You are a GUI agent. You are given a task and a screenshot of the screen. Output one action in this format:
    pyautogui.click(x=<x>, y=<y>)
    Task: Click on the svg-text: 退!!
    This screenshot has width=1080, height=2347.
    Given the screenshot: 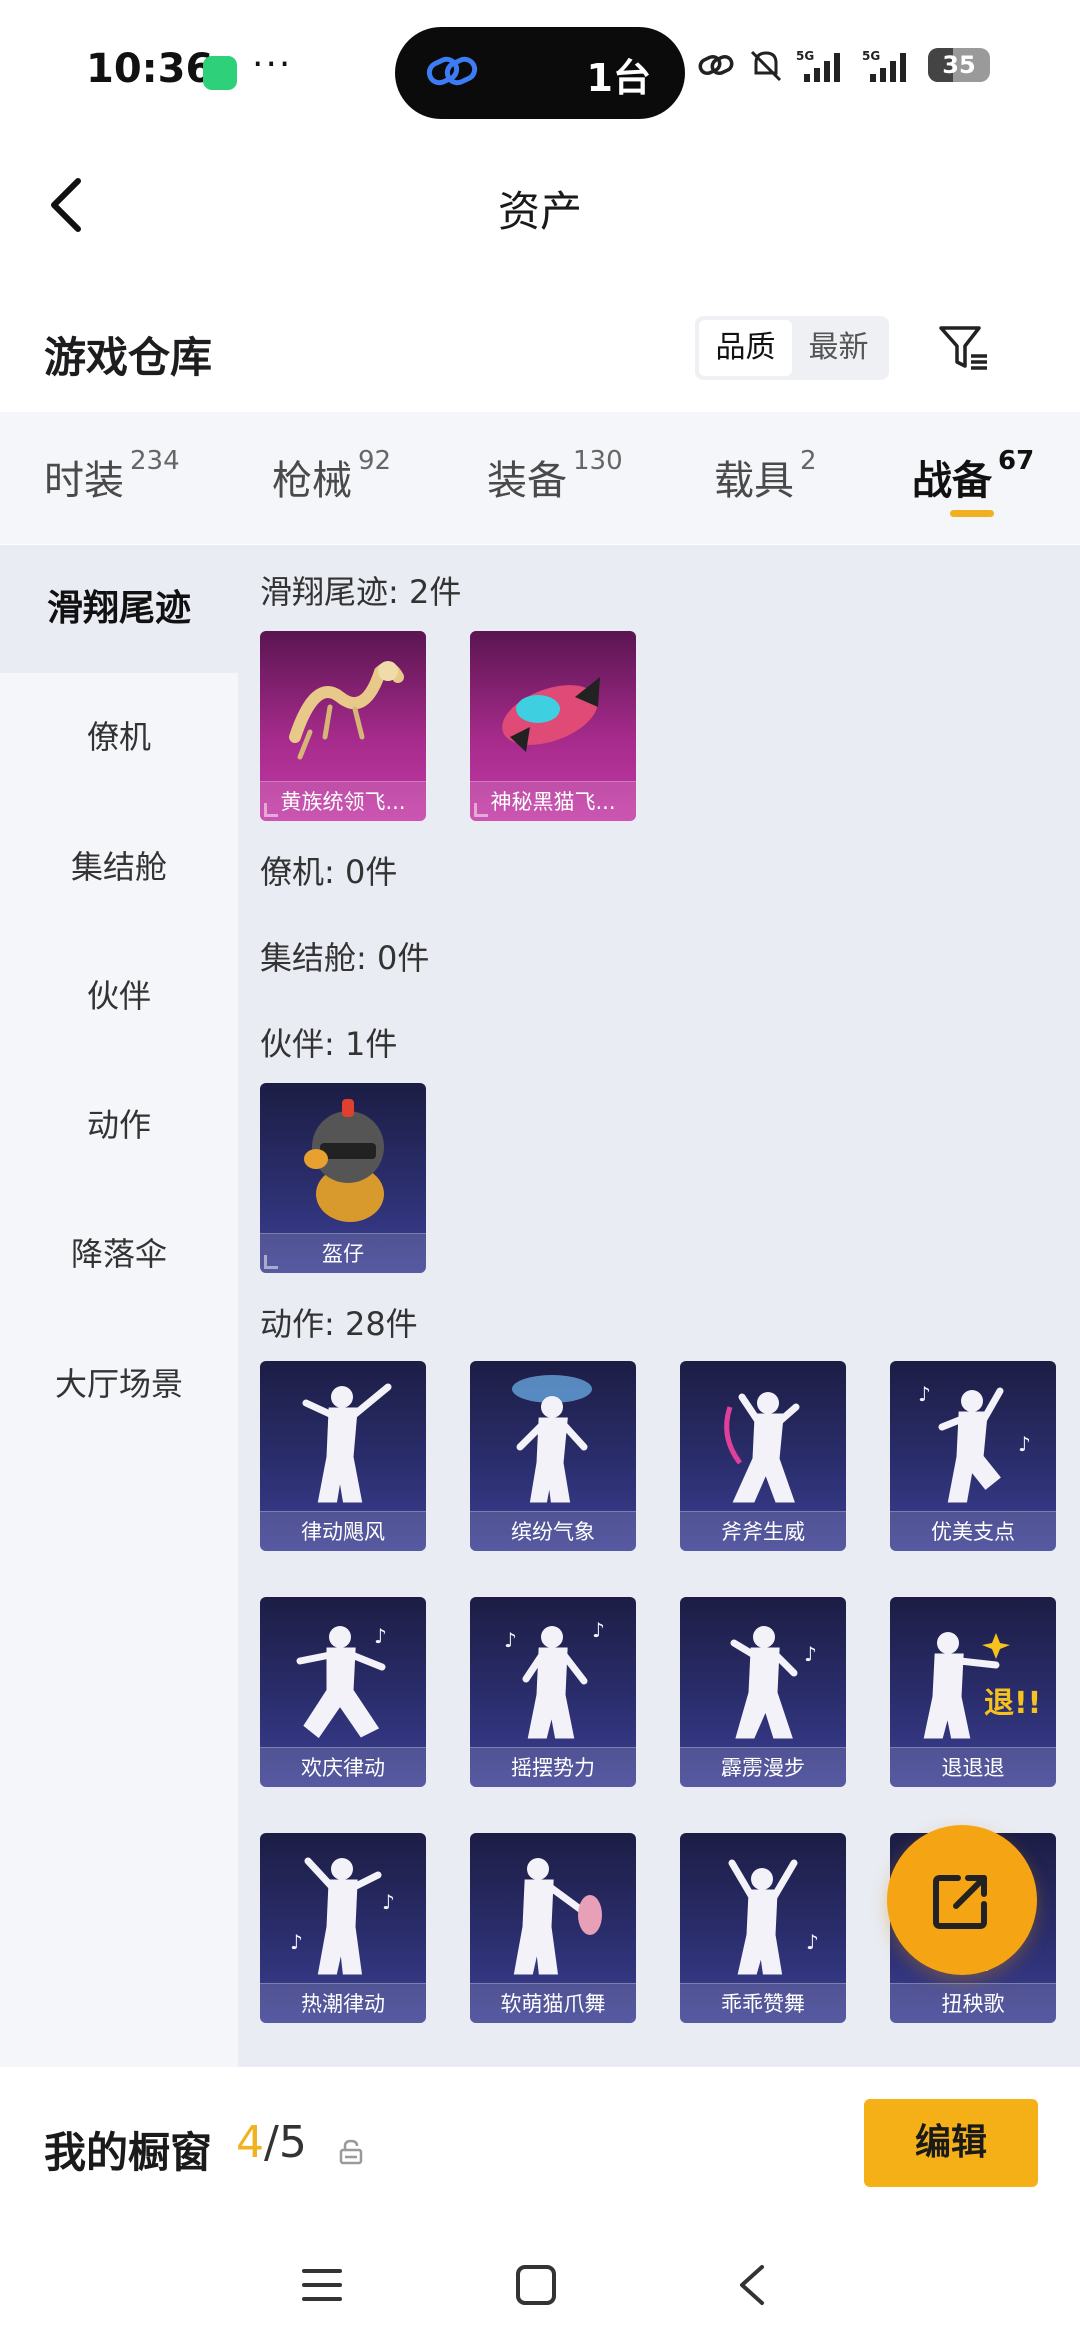 What is the action you would take?
    pyautogui.click(x=1012, y=1703)
    